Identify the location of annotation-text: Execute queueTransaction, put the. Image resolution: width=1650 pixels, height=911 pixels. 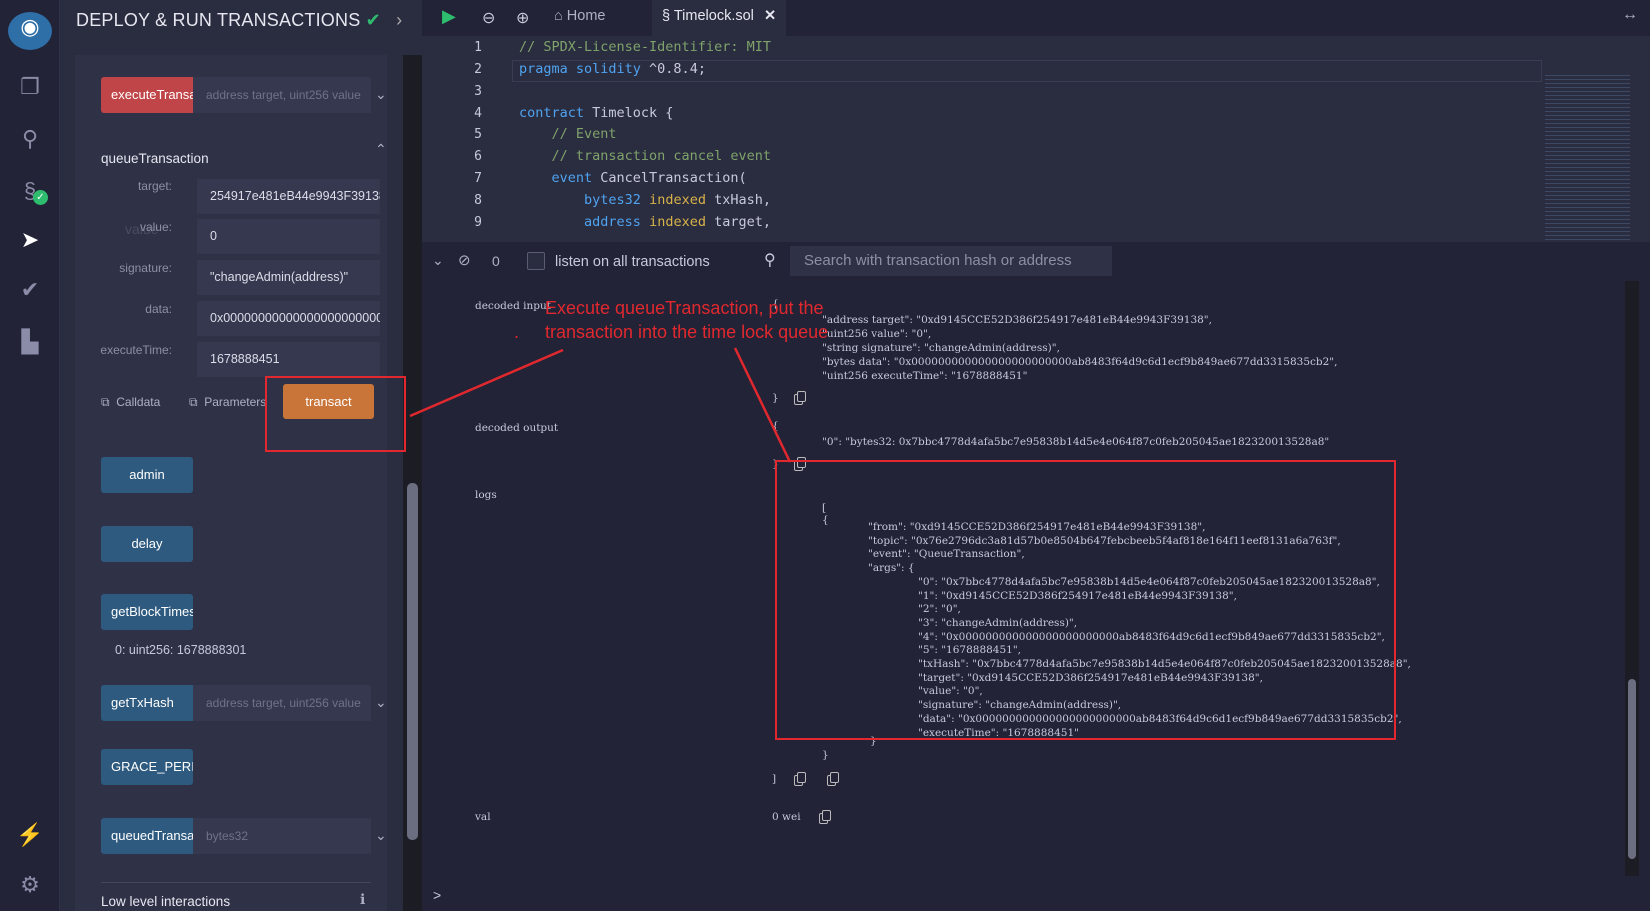
(684, 308).